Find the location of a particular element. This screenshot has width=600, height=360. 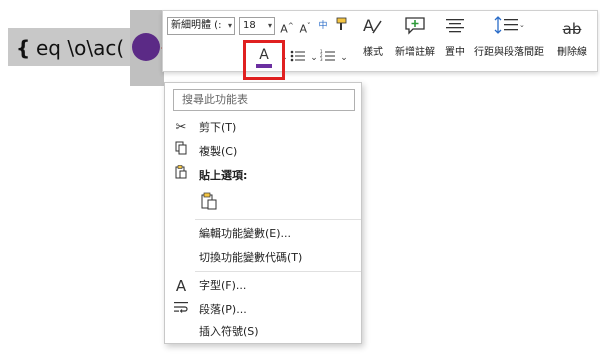

phonetic-guide-icon: 中 is located at coordinates (323, 26).